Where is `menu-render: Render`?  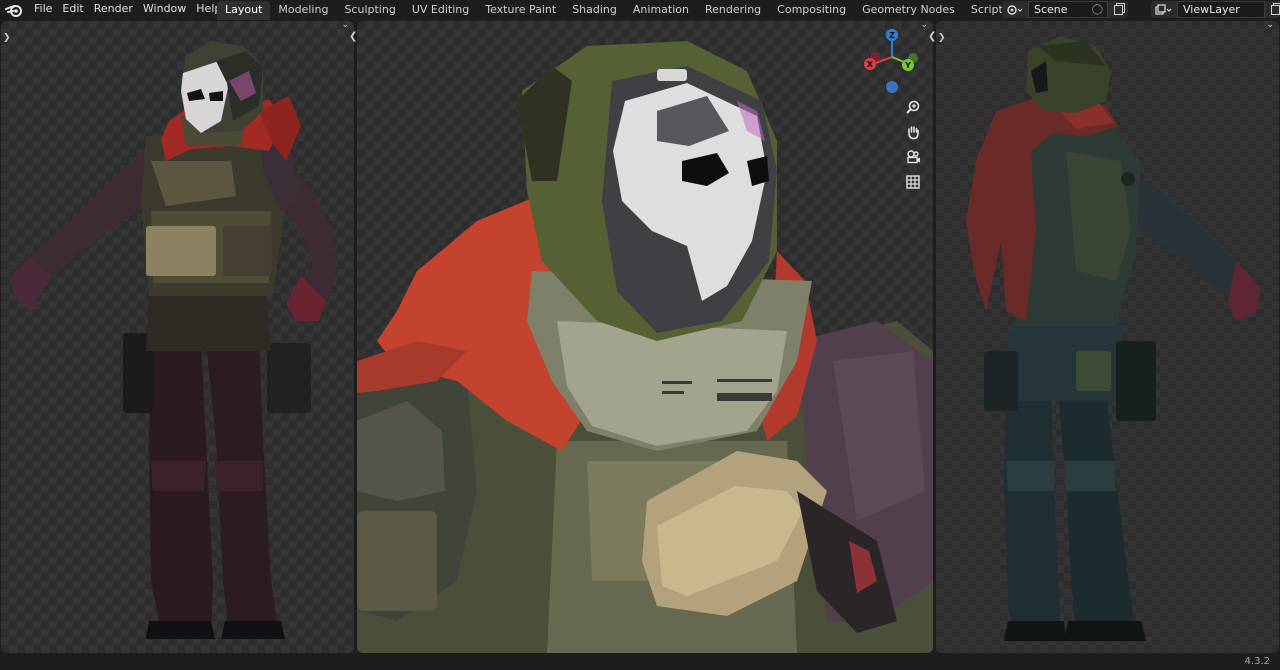
menu-render: Render is located at coordinates (113, 10).